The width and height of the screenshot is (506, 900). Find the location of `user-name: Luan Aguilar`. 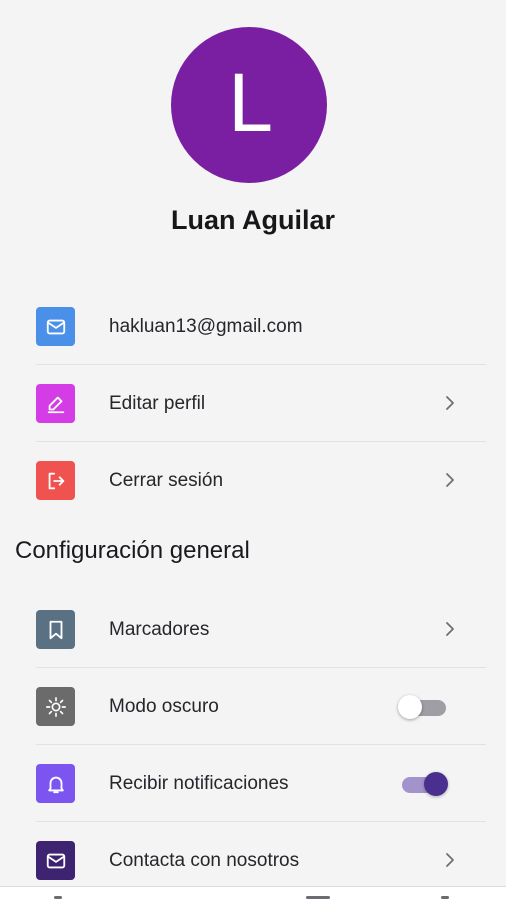

user-name: Luan Aguilar is located at coordinates (252, 220).